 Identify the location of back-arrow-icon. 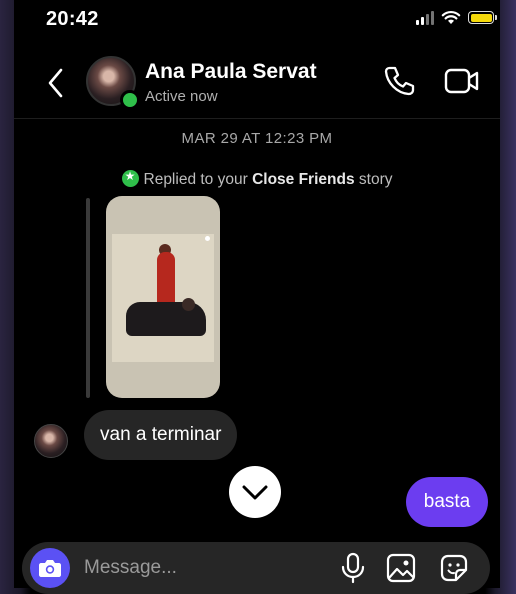
(56, 83).